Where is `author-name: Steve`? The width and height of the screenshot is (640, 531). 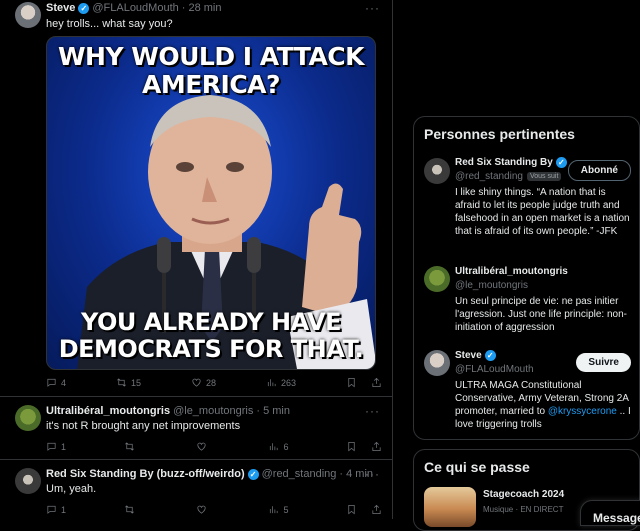 author-name: Steve is located at coordinates (60, 8).